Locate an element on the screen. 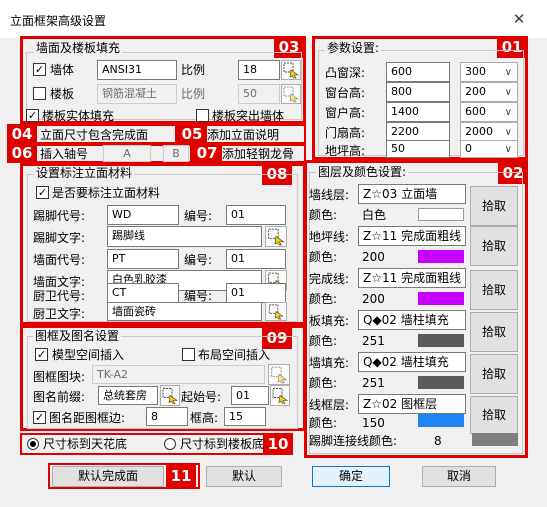 The height and width of the screenshot is (507, 547). param-select-1: 200 ∨ is located at coordinates (489, 92).